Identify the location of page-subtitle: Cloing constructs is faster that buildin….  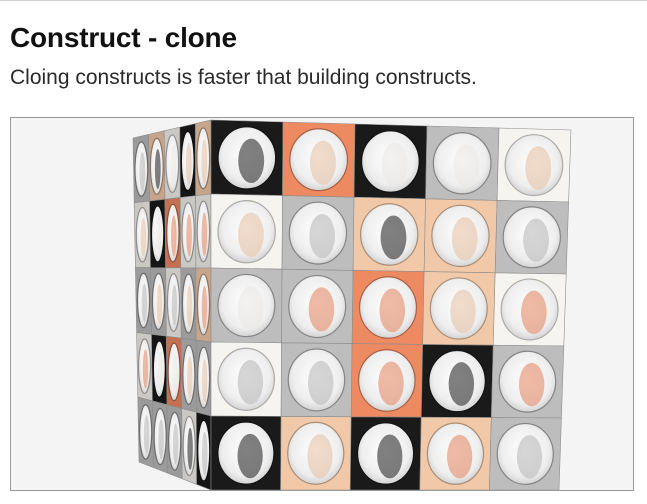
(243, 77).